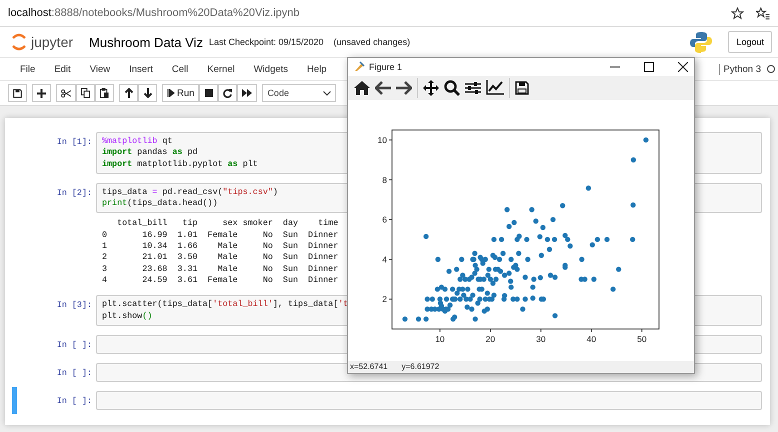 The width and height of the screenshot is (778, 432). I want to click on kernel-name: Python 3, so click(739, 69).